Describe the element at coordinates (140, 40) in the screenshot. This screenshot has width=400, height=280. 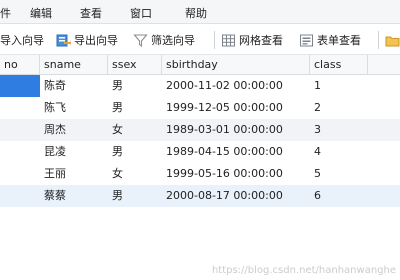
I see `filter-funnel-icon` at that location.